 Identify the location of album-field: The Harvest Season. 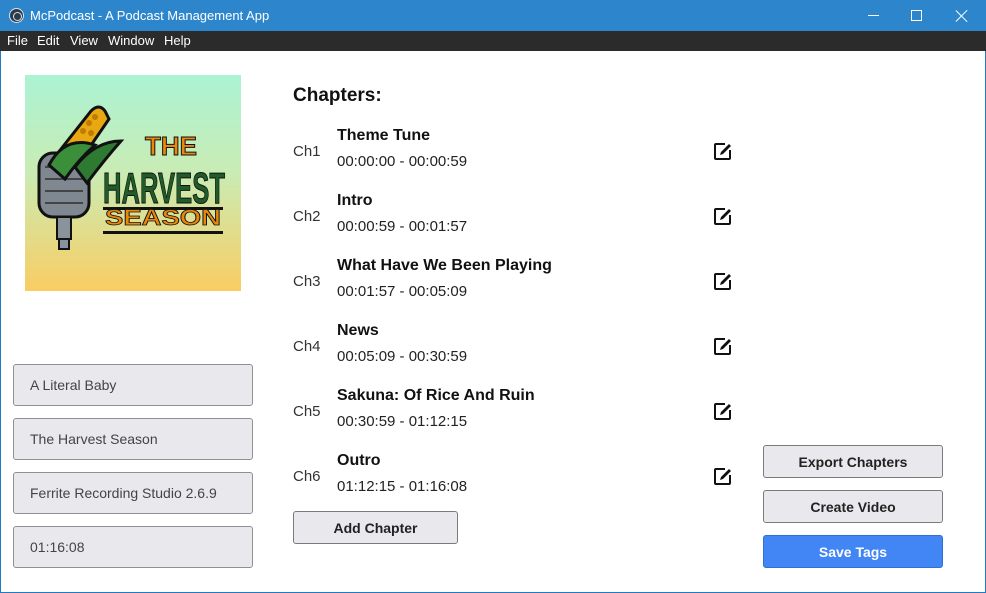
(133, 439).